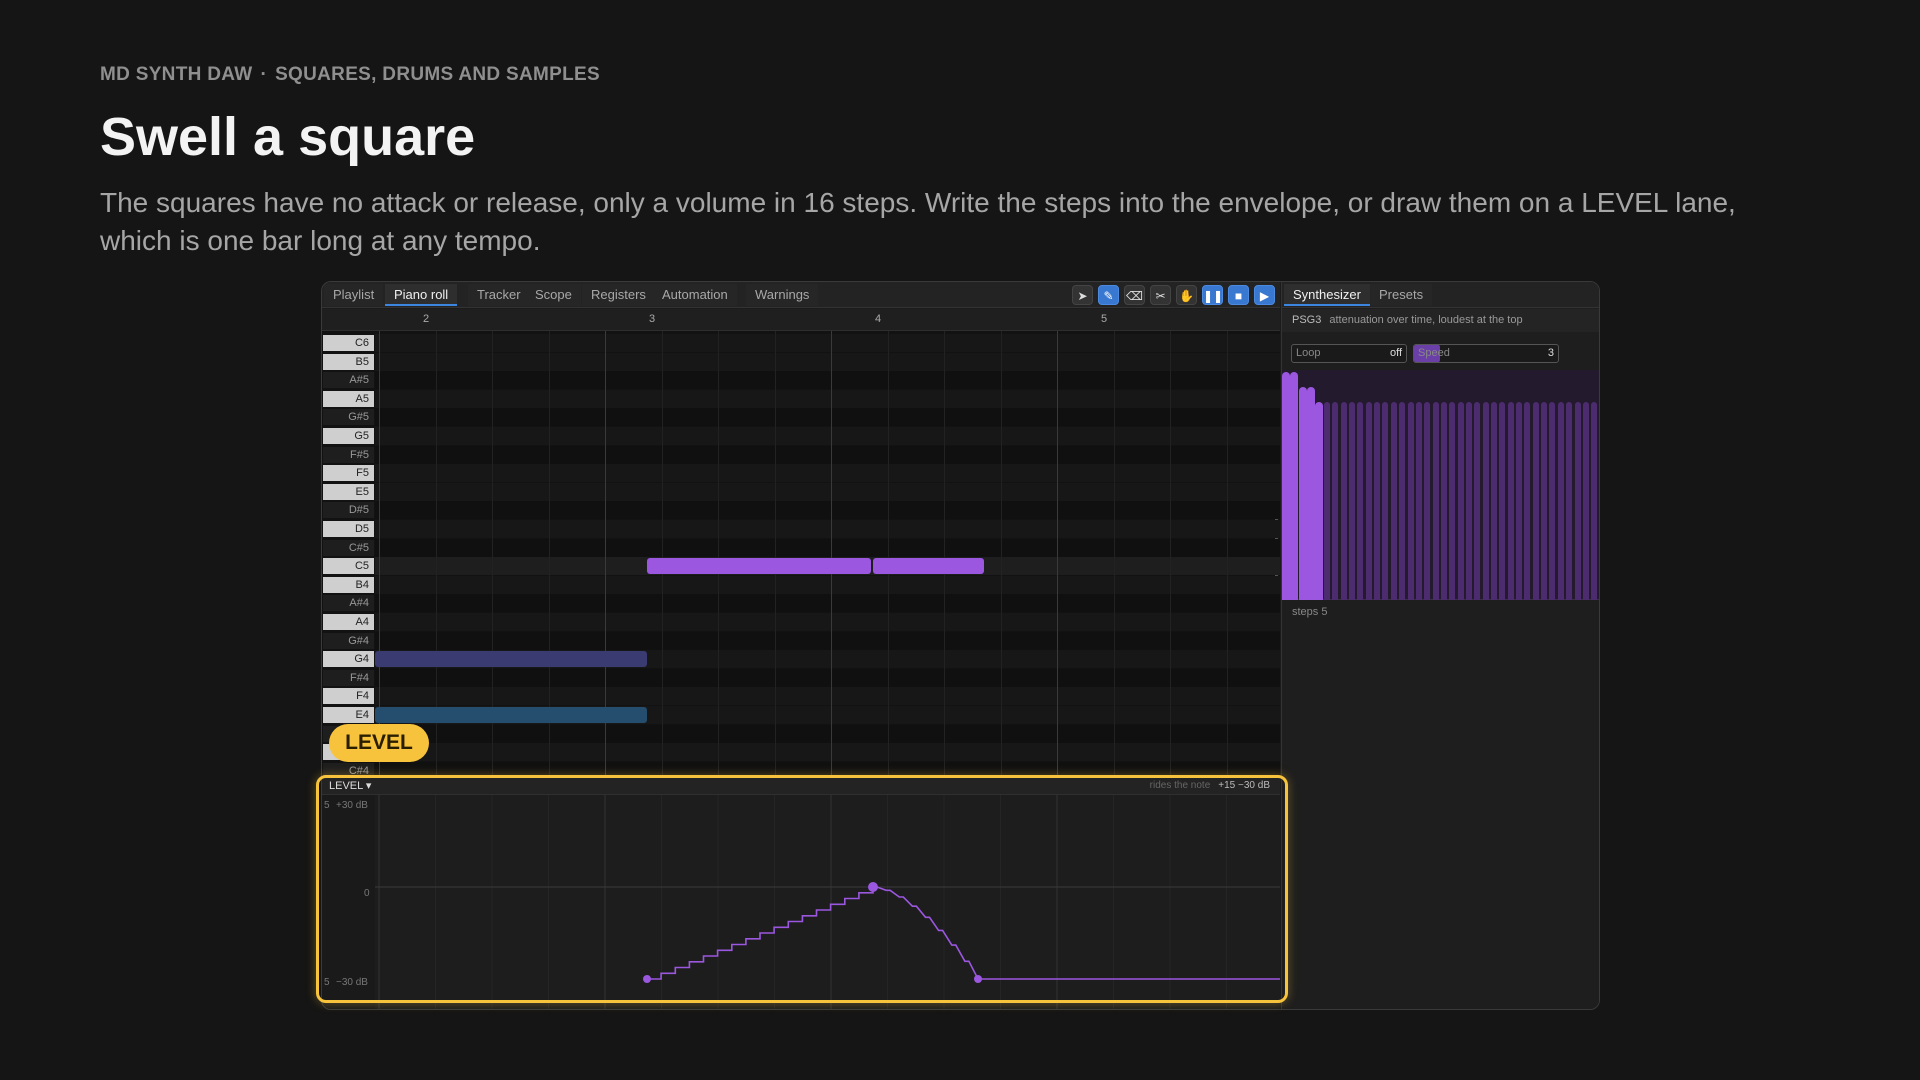 The image size is (1920, 1080). Describe the element at coordinates (348, 566) in the screenshot. I see `piano-key-C5: C5` at that location.